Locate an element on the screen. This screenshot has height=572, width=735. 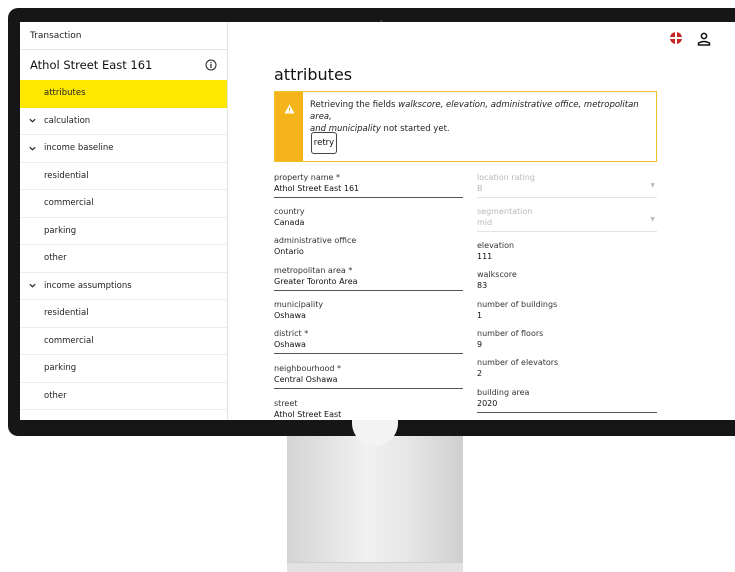
page-title: attributes is located at coordinates (313, 74).